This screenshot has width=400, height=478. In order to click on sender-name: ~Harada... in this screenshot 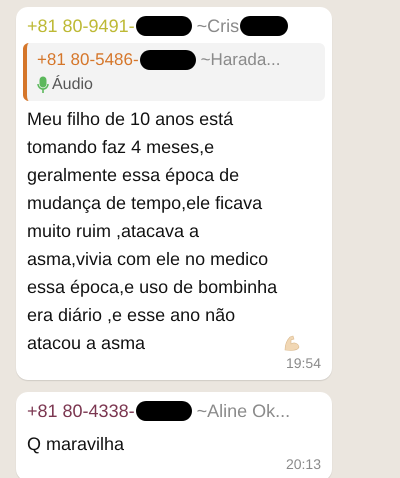, I will do `click(240, 60)`.